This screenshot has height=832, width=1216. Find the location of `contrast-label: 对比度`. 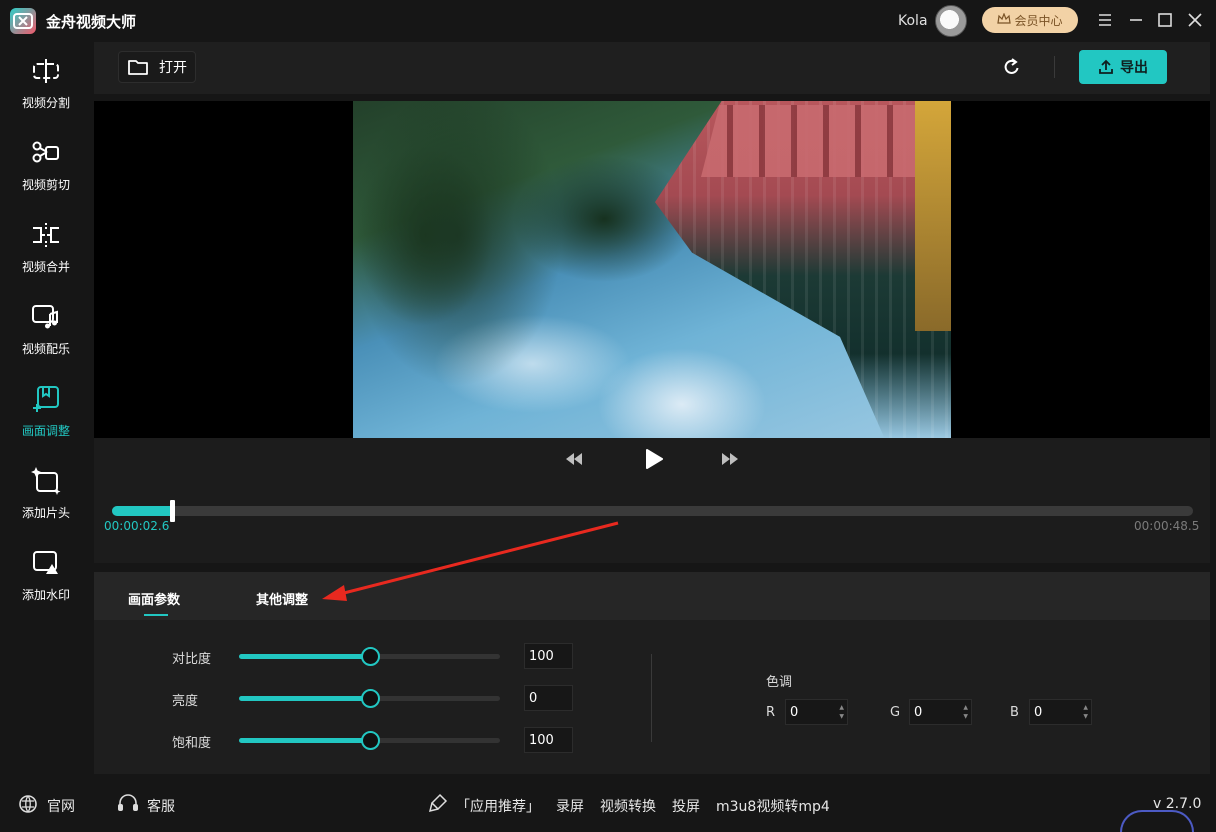

contrast-label: 对比度 is located at coordinates (192, 659).